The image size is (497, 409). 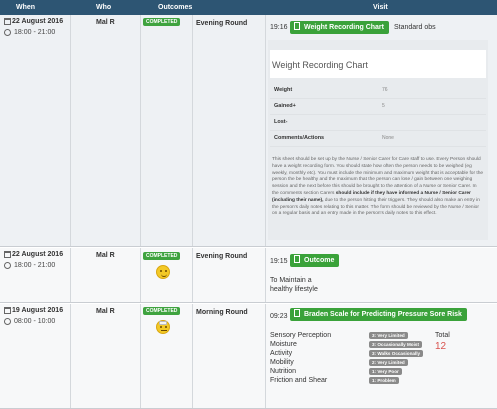 I want to click on outcome-description-line-2: healthy lifestyle, so click(x=294, y=289).